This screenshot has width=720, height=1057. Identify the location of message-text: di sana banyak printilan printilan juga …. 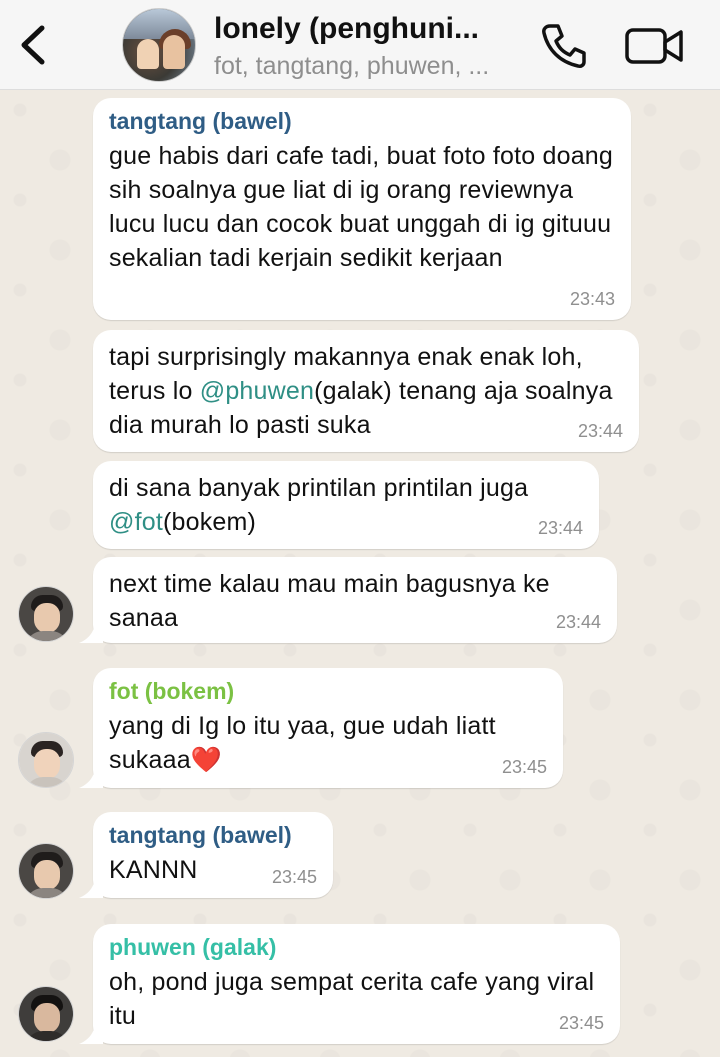
(319, 505).